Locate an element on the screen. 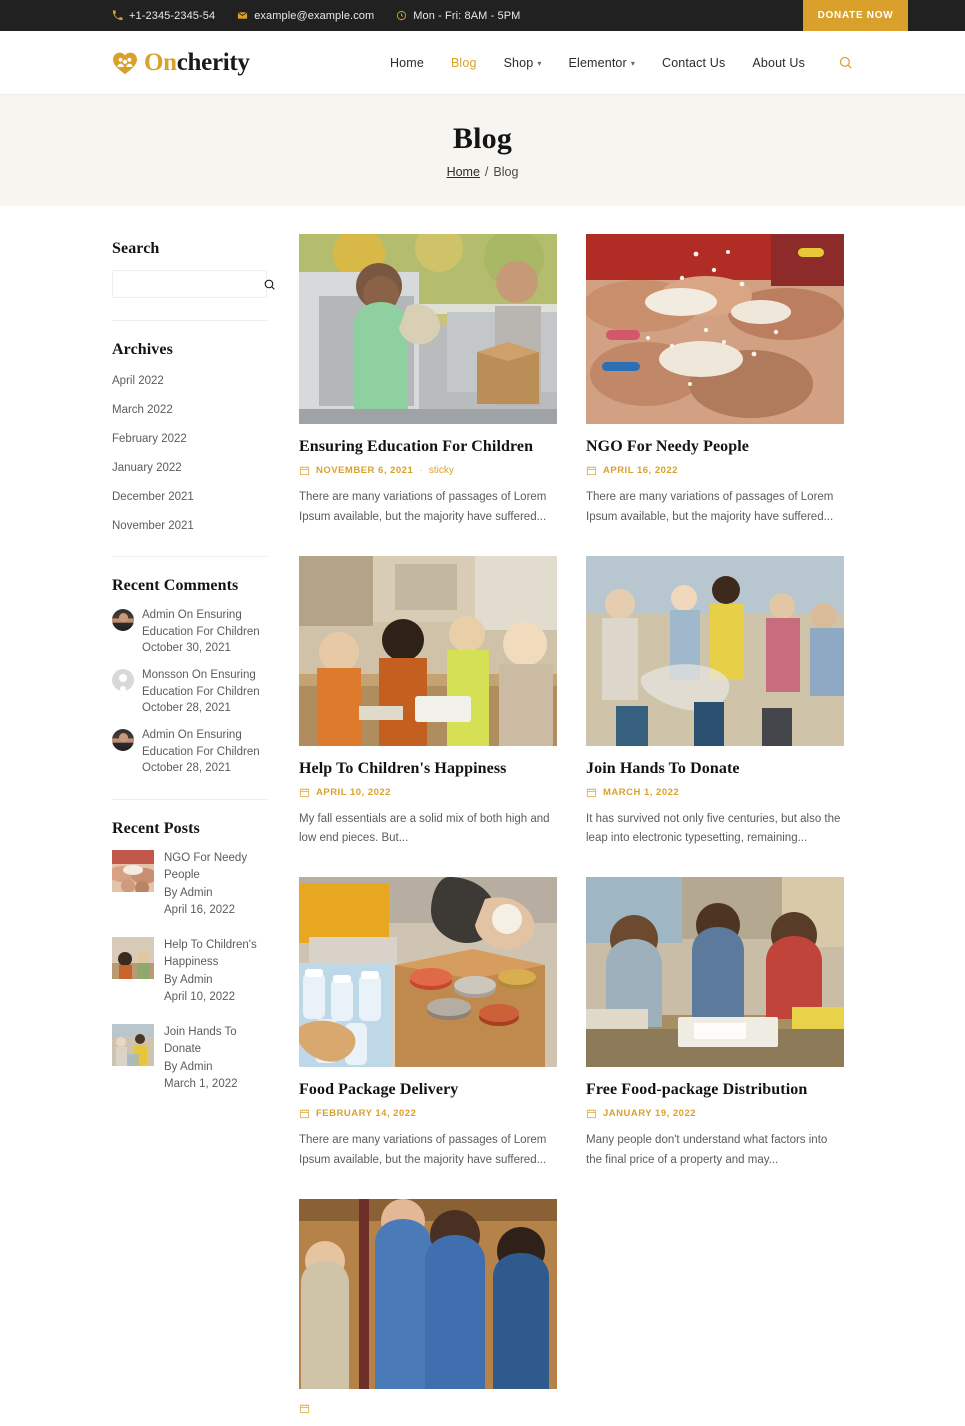  list-item: December 2021 is located at coordinates (189, 496).